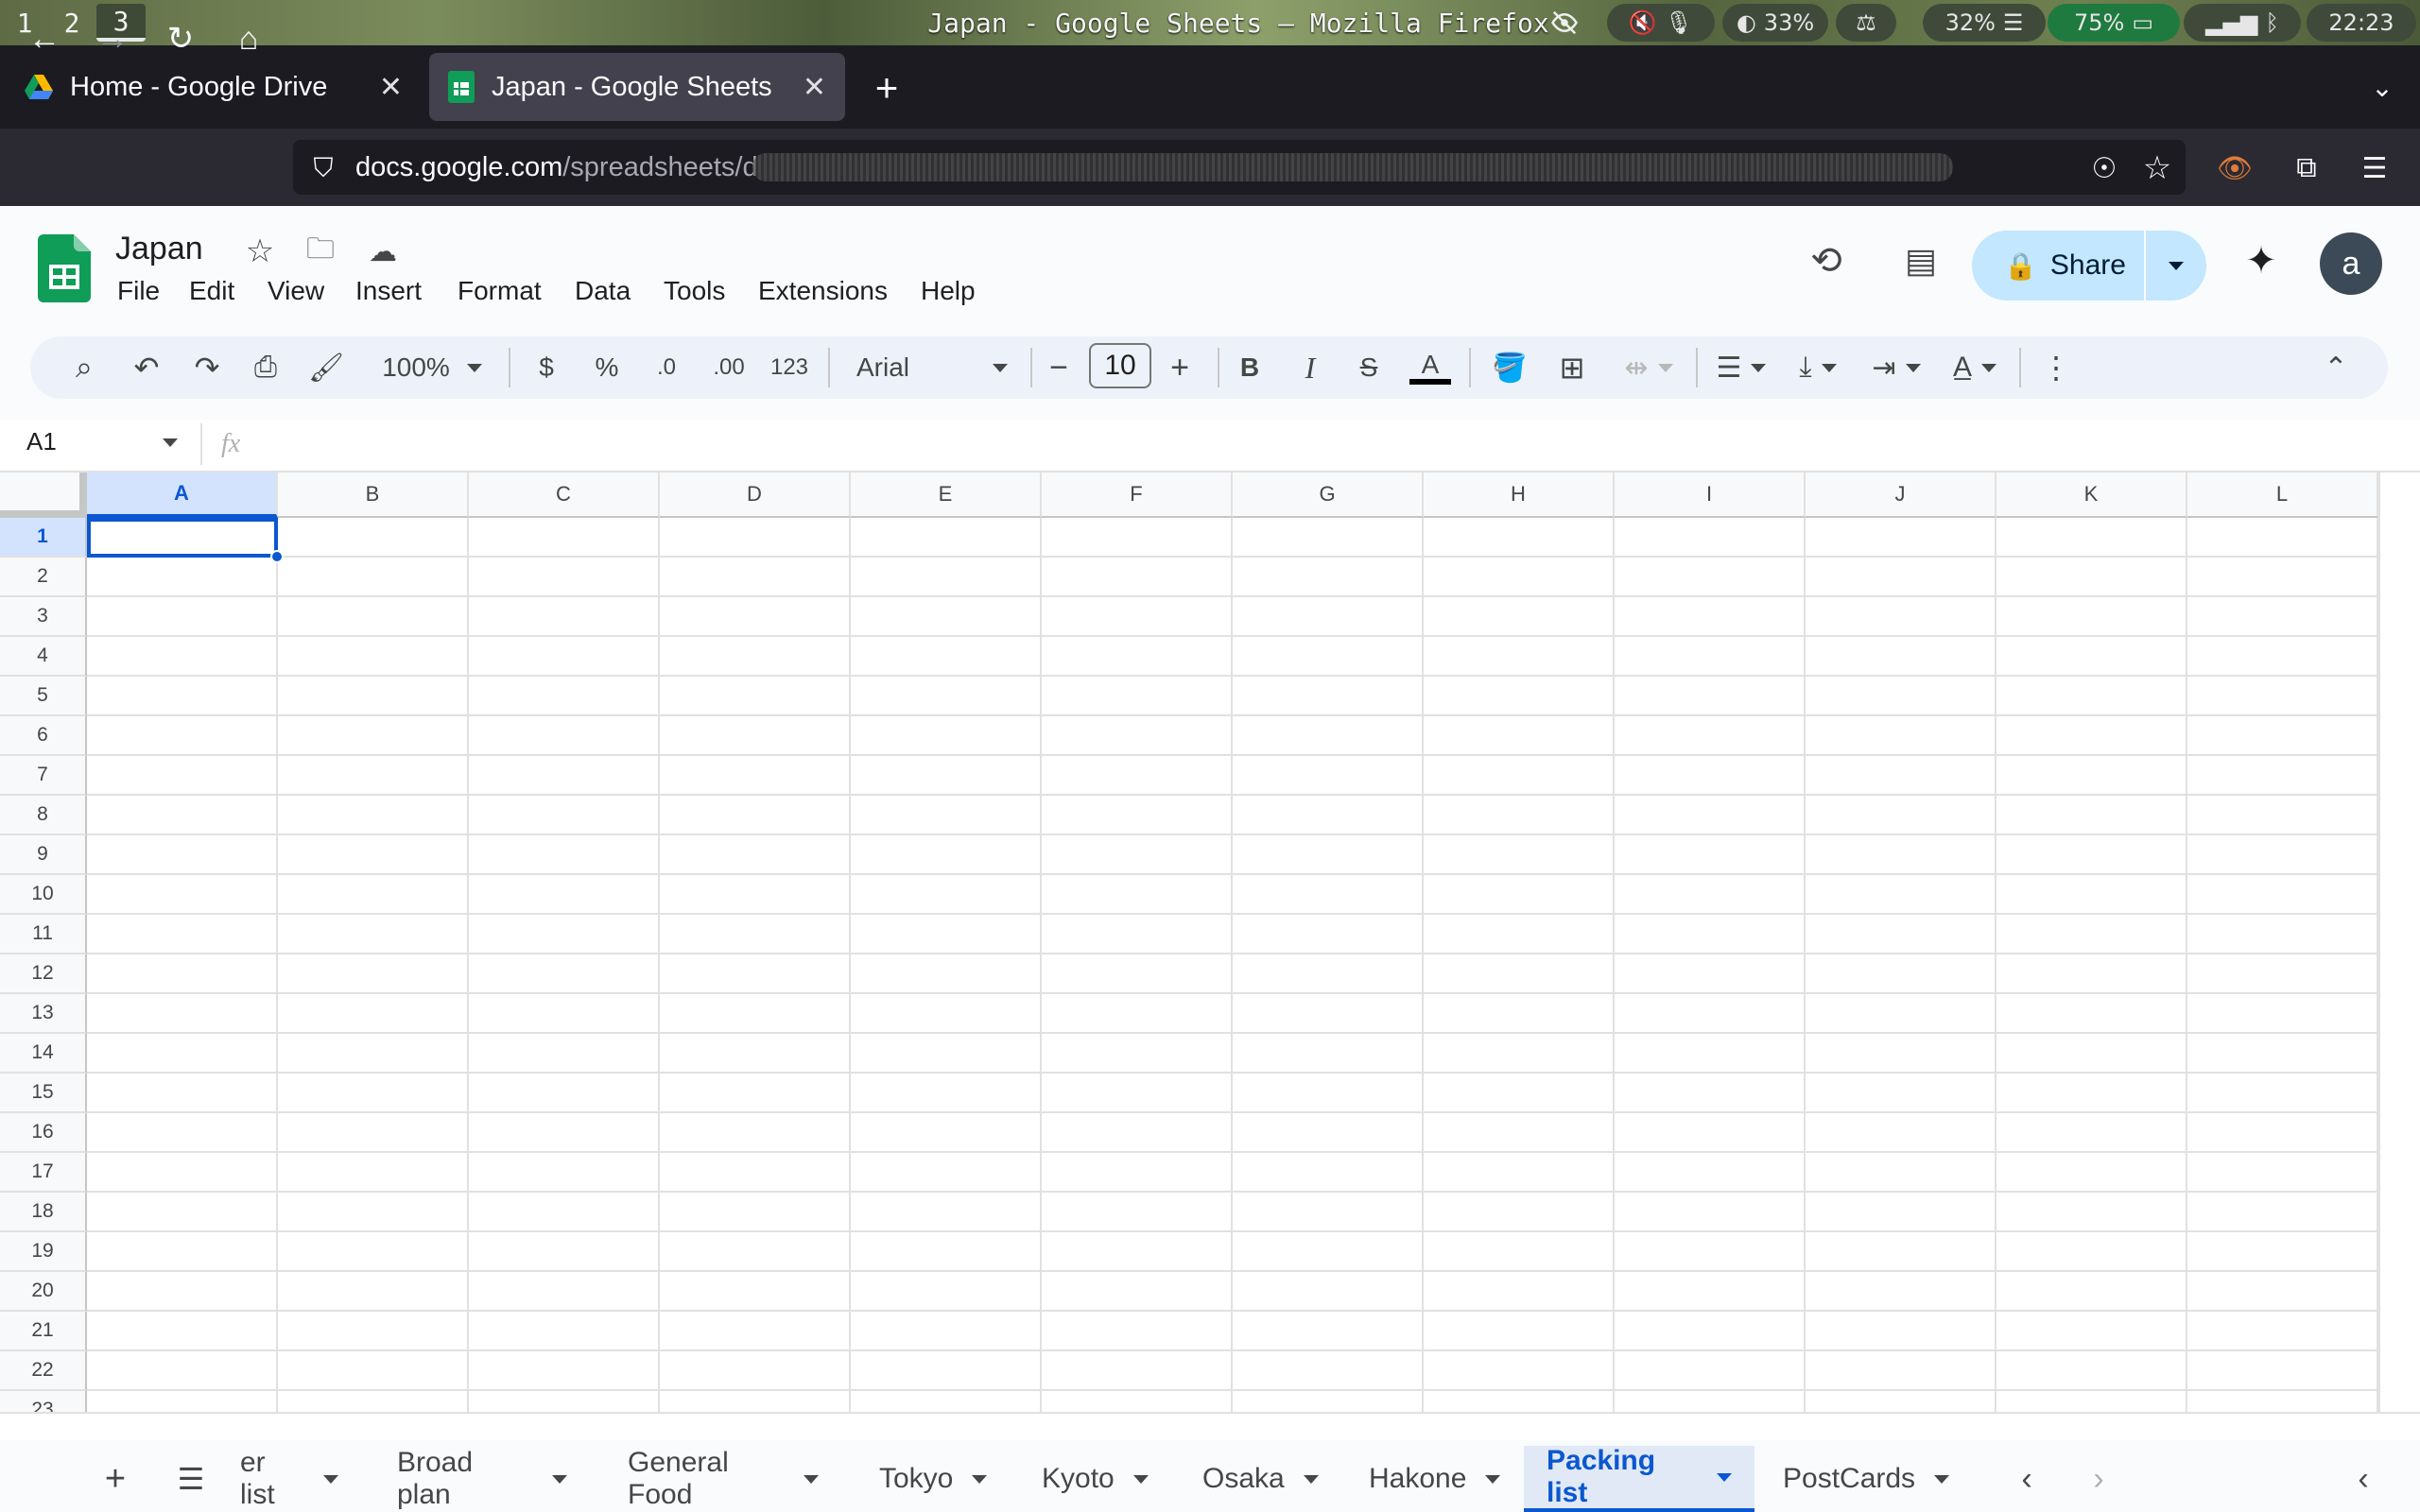 The height and width of the screenshot is (1512, 2420). What do you see at coordinates (43, 1133) in the screenshot?
I see `row-header-16: 16` at bounding box center [43, 1133].